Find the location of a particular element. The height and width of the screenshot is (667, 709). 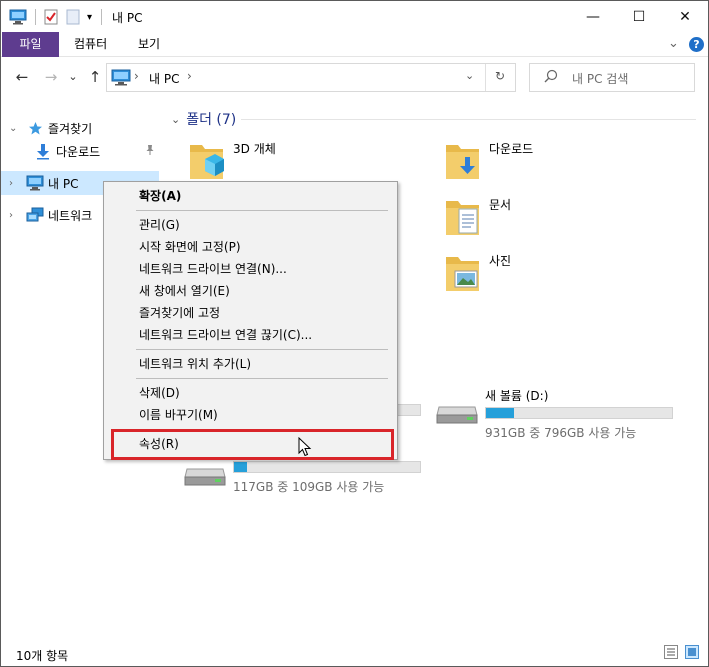

sidebar-item-downloads: 다운로드 is located at coordinates (80, 151).